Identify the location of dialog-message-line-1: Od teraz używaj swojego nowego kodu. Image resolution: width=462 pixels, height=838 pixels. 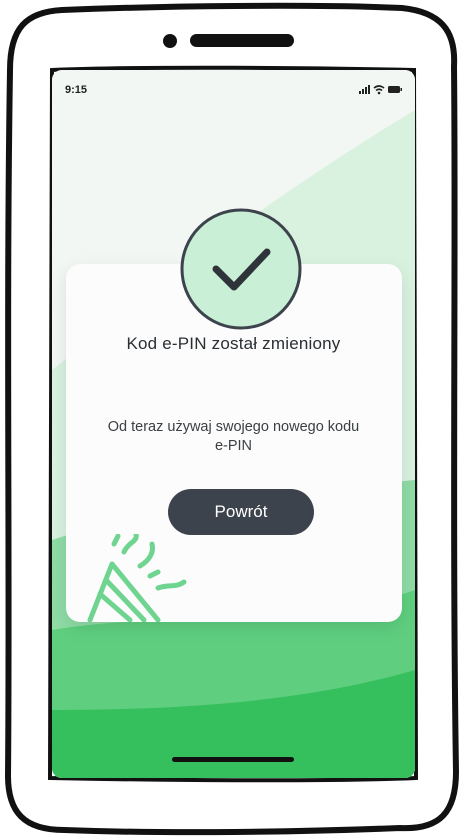
(233, 427).